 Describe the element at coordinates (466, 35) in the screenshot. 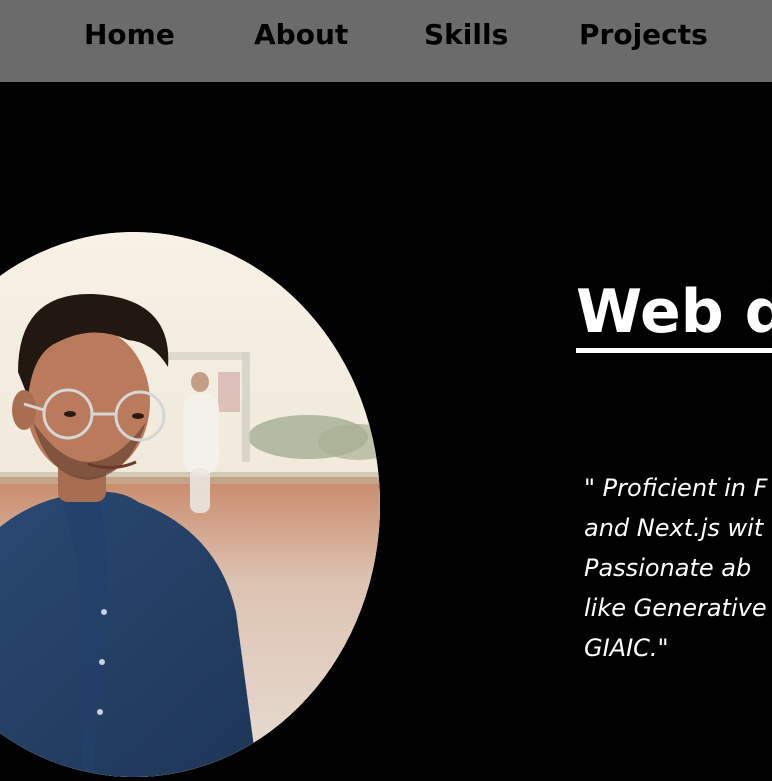

I see `nav-link-skills: Skills` at that location.